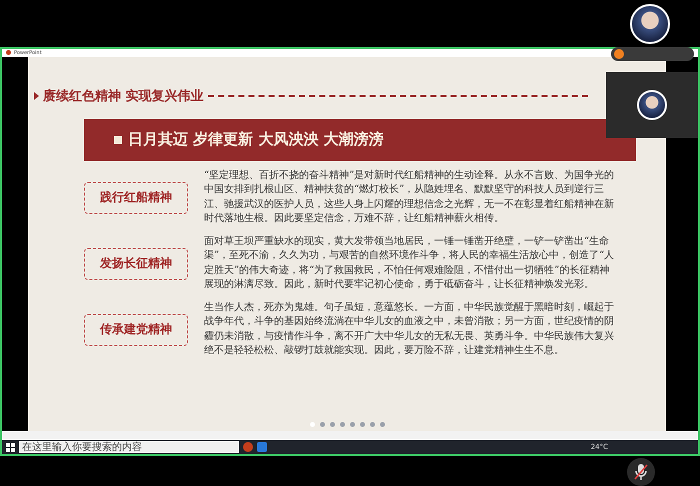 This screenshot has width=700, height=486. What do you see at coordinates (123, 96) in the screenshot?
I see `slide-heading: 赓续红色精神 实现复兴伟业` at bounding box center [123, 96].